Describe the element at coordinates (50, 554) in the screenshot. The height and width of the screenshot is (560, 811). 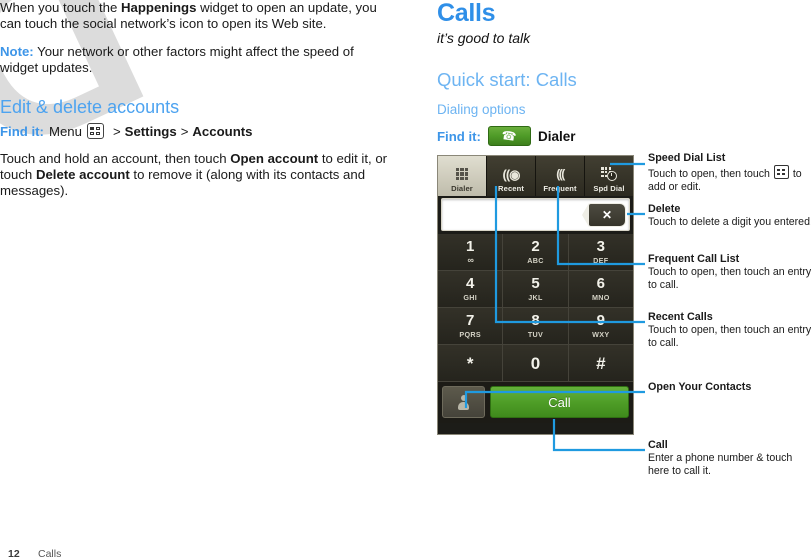
I see `footer-chapter-name: Calls` at that location.